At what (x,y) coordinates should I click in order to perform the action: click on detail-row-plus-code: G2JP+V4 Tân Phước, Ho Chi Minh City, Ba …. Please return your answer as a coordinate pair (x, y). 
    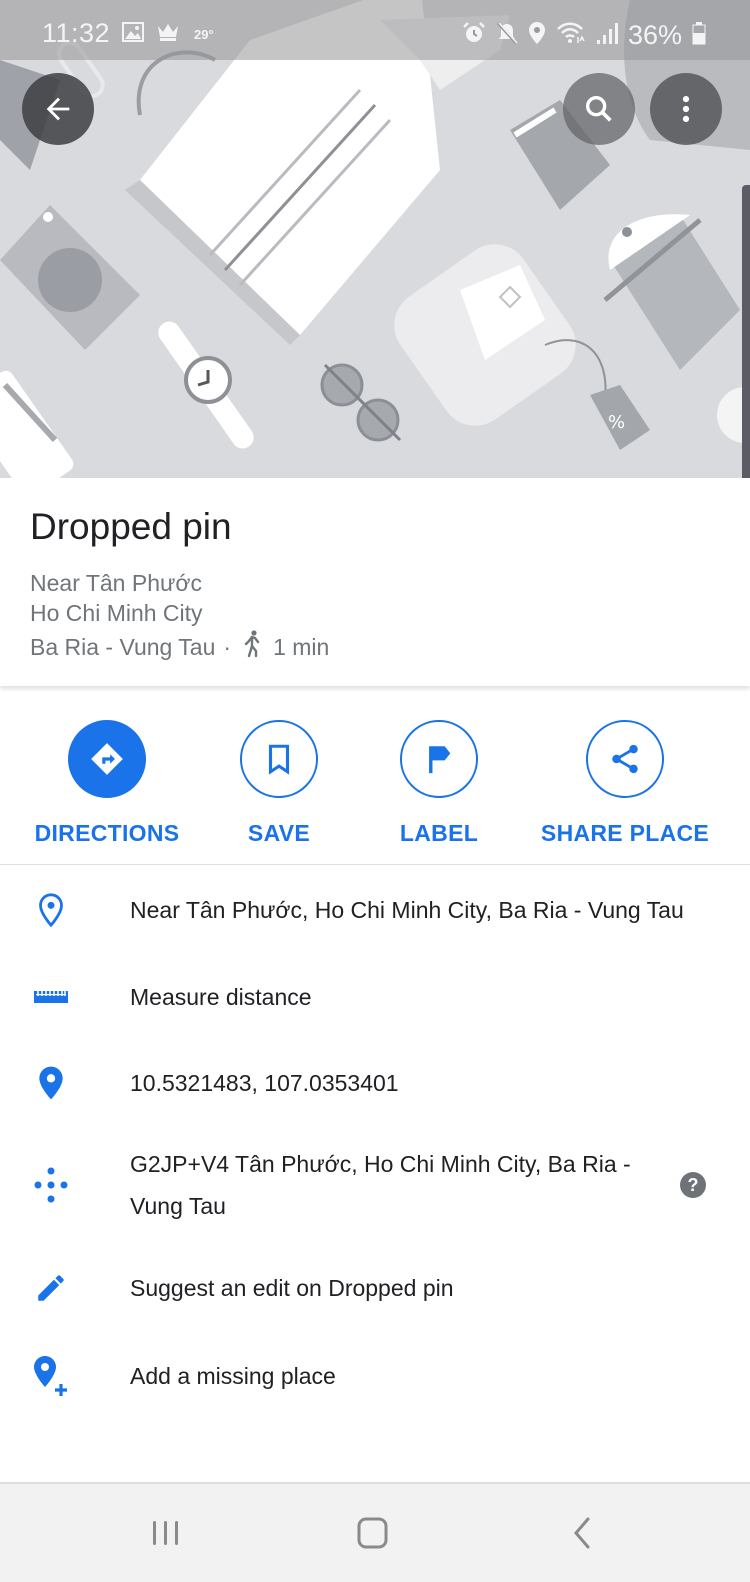
    Looking at the image, I should click on (375, 1186).